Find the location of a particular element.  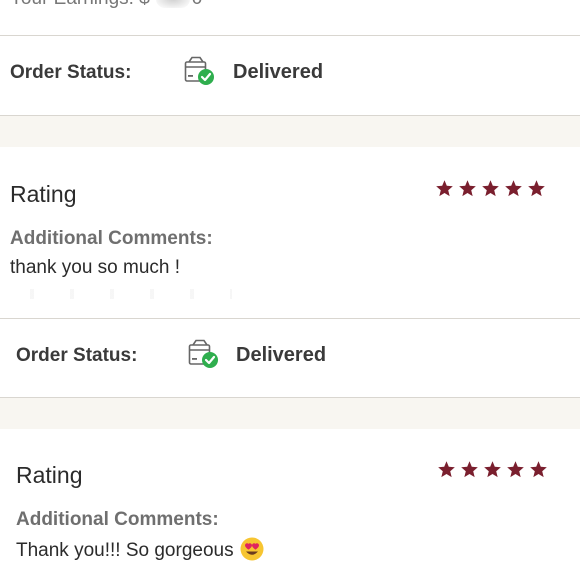

earnings-label: Your Earnings: $ is located at coordinates (80, 4).